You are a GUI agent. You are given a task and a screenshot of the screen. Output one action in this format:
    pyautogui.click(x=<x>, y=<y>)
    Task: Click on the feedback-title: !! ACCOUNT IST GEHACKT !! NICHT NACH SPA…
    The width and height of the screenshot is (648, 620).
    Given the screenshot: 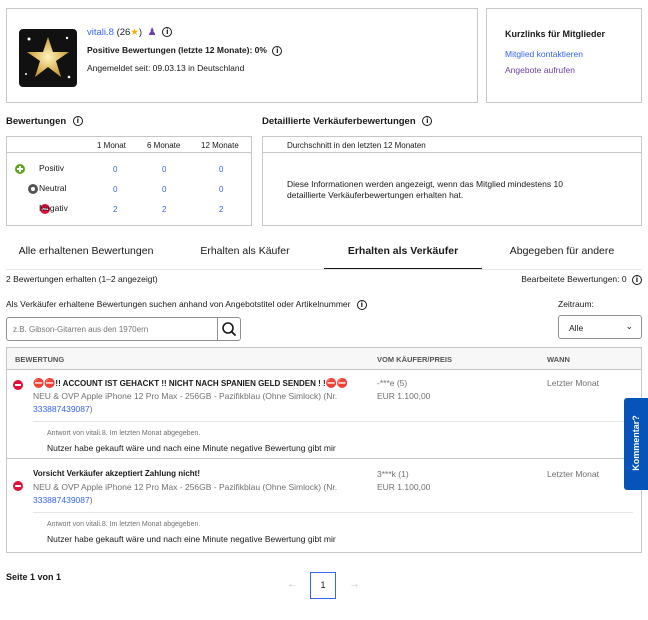 What is the action you would take?
    pyautogui.click(x=190, y=383)
    